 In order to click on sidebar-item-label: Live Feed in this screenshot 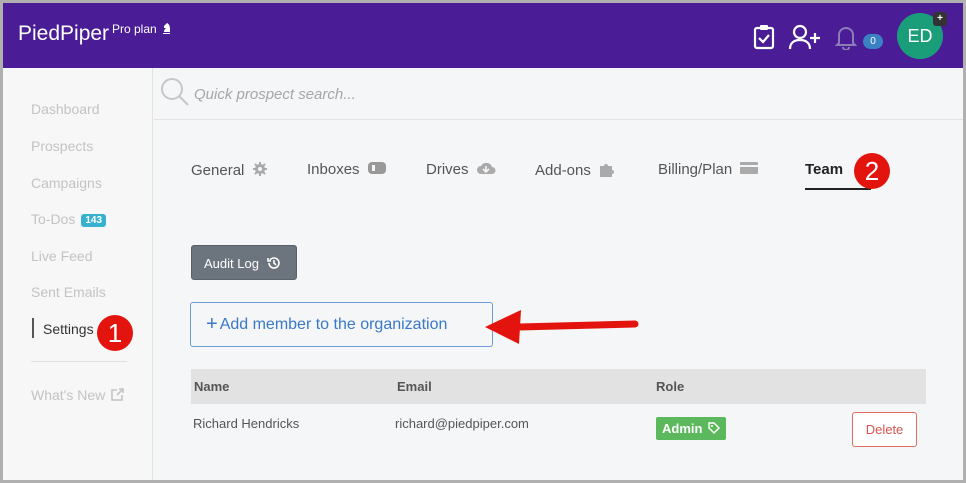, I will do `click(62, 256)`.